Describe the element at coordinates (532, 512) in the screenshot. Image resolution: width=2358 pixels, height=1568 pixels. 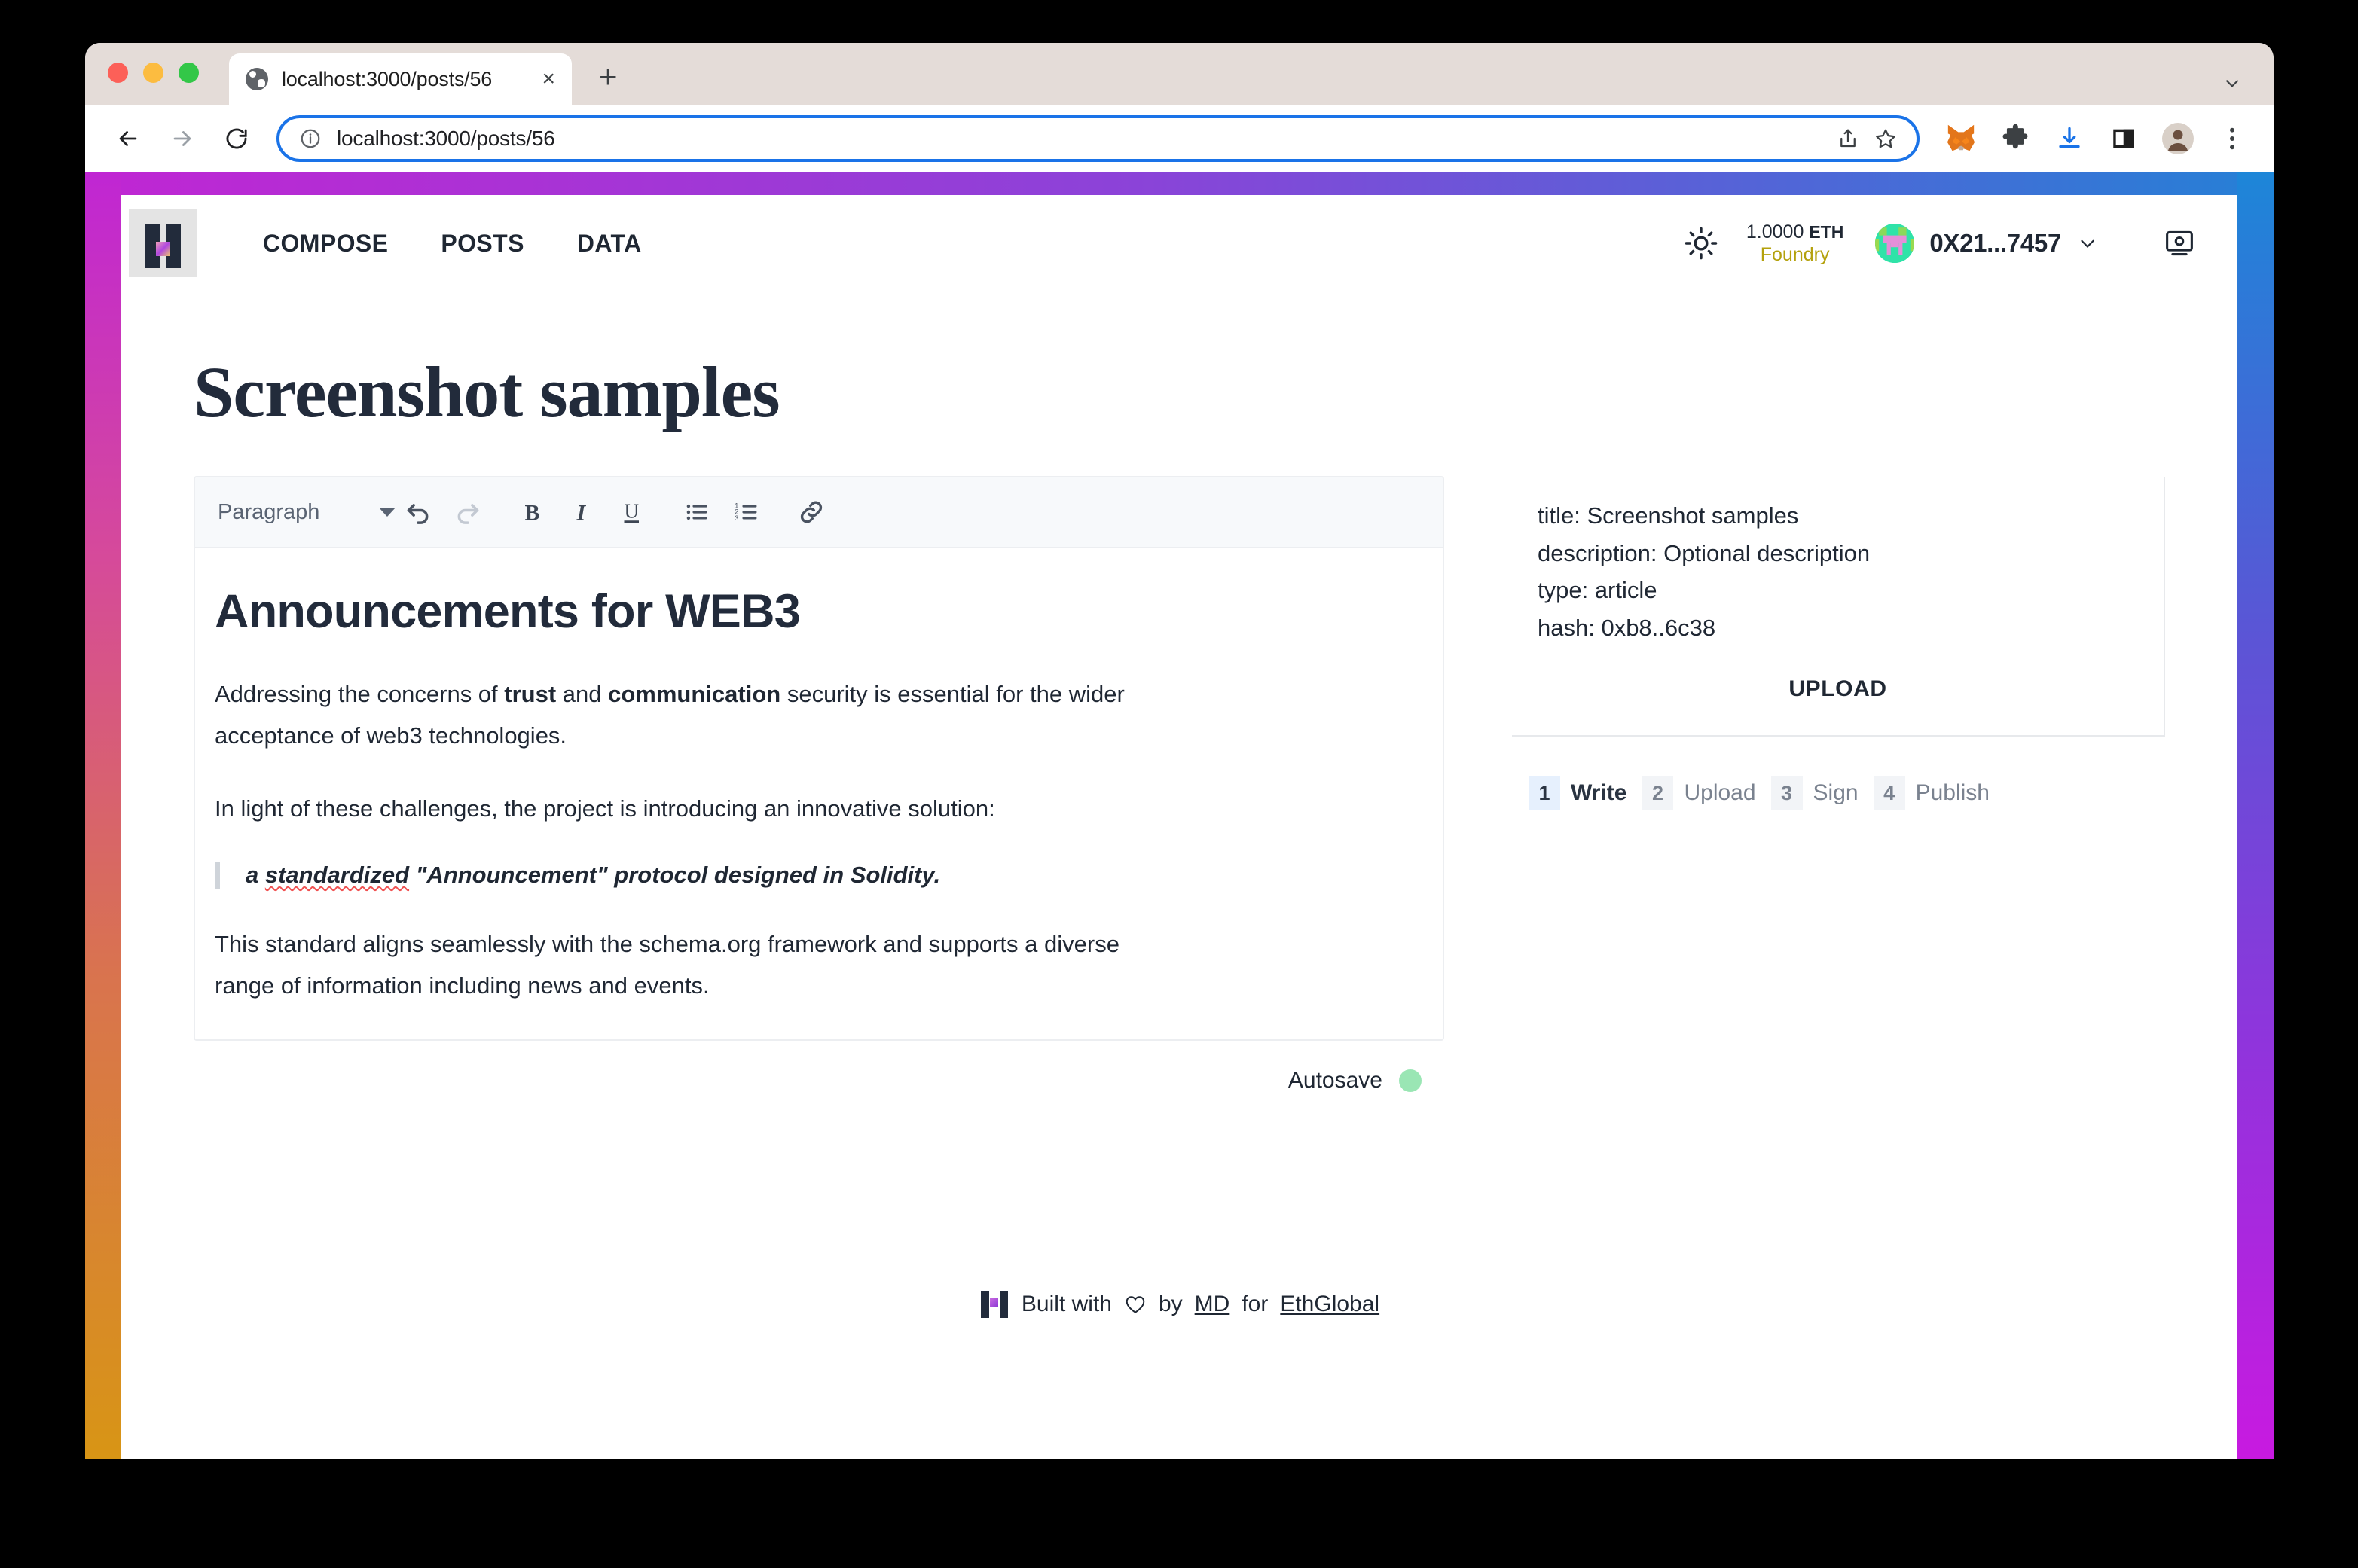
I see `bold-icon: B` at that location.